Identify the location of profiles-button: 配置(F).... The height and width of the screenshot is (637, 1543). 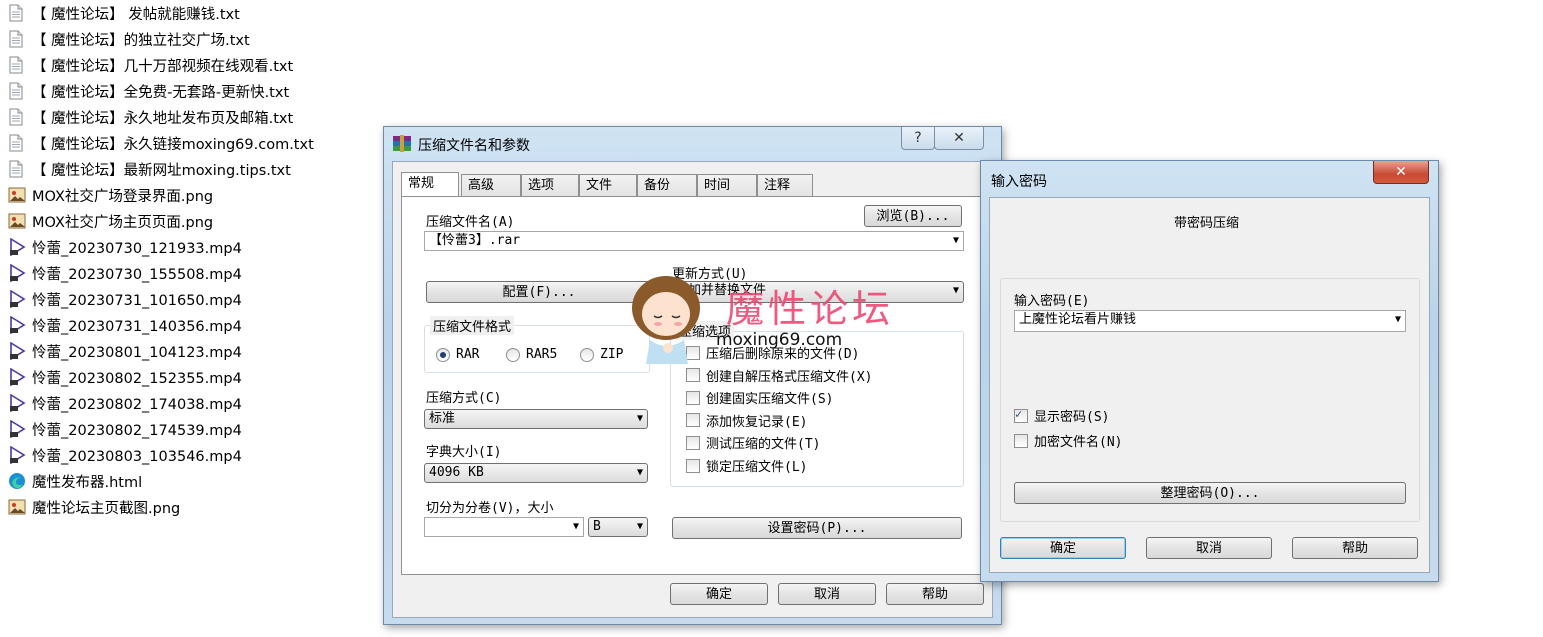
(539, 292).